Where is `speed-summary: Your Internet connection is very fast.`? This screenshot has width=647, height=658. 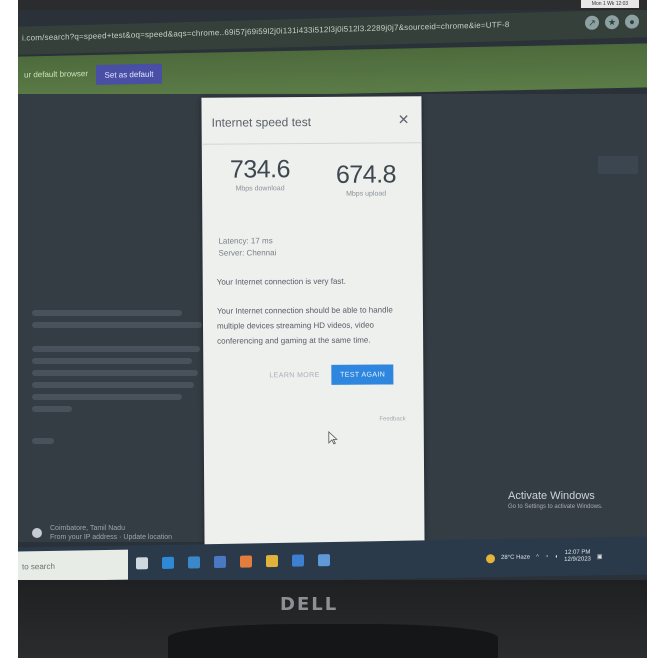 speed-summary: Your Internet connection is very fast. is located at coordinates (281, 281).